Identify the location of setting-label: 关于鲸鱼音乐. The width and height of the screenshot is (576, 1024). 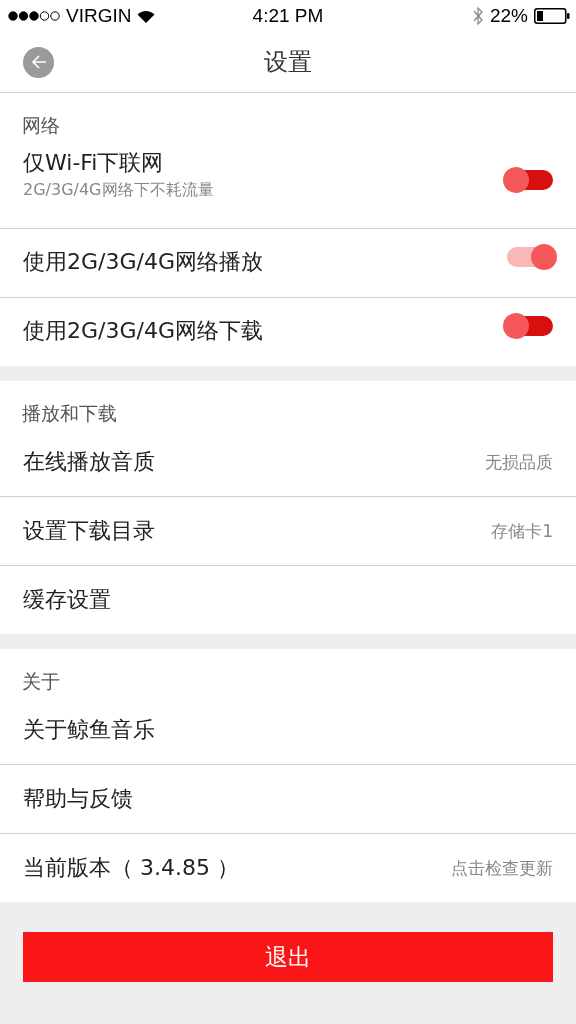
(89, 730).